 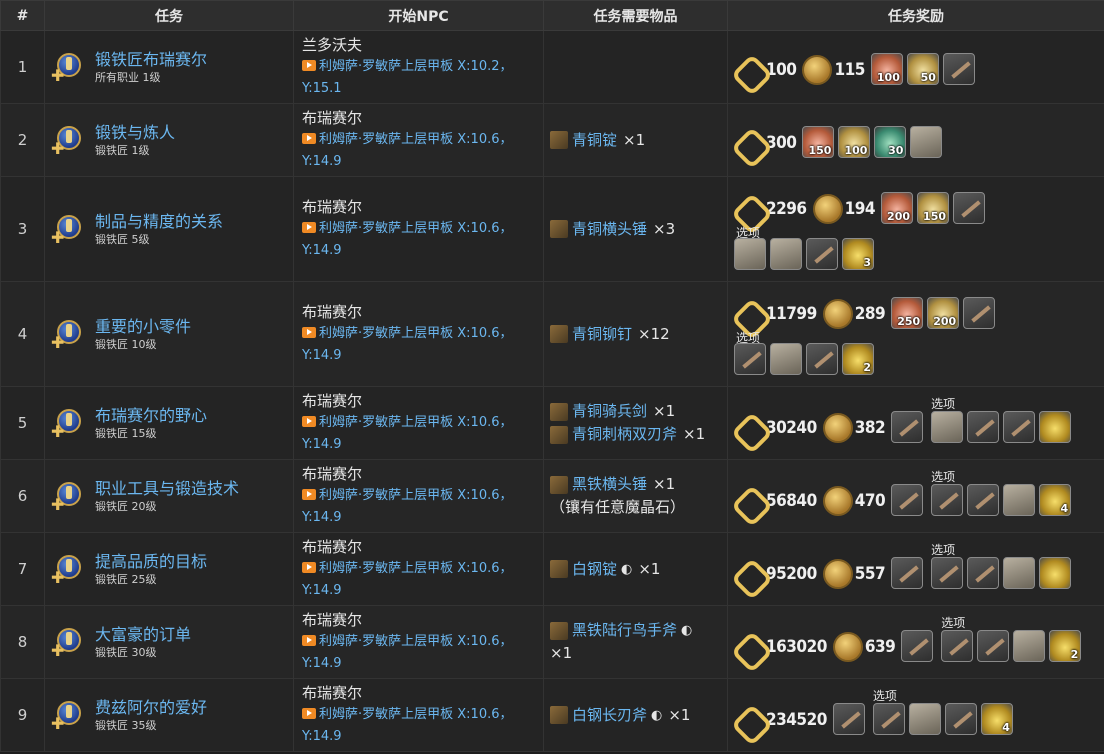 I want to click on quest-name: 制品与精度的关系, so click(x=159, y=222).